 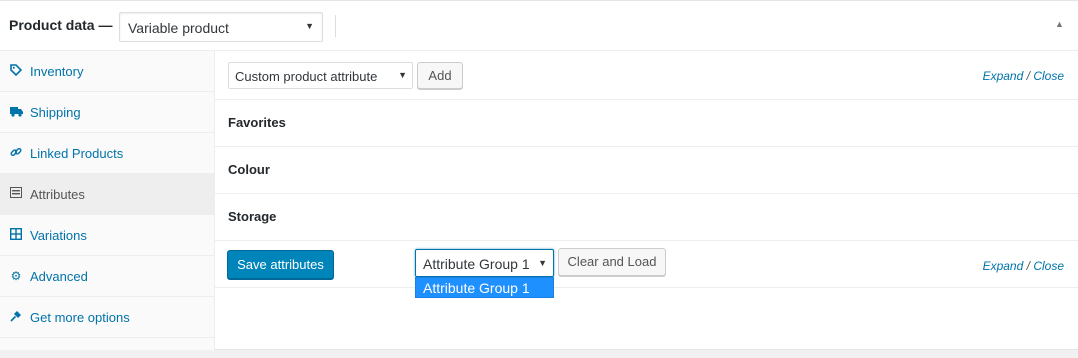 I want to click on tab-label: Advanced, so click(x=59, y=276).